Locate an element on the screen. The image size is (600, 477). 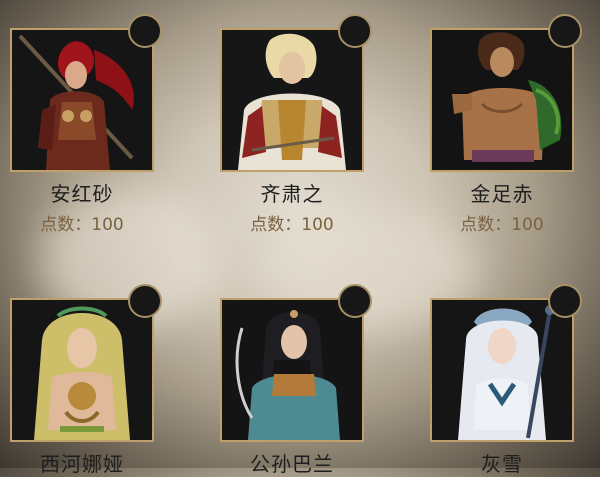
noble-man-portrait is located at coordinates (292, 100).